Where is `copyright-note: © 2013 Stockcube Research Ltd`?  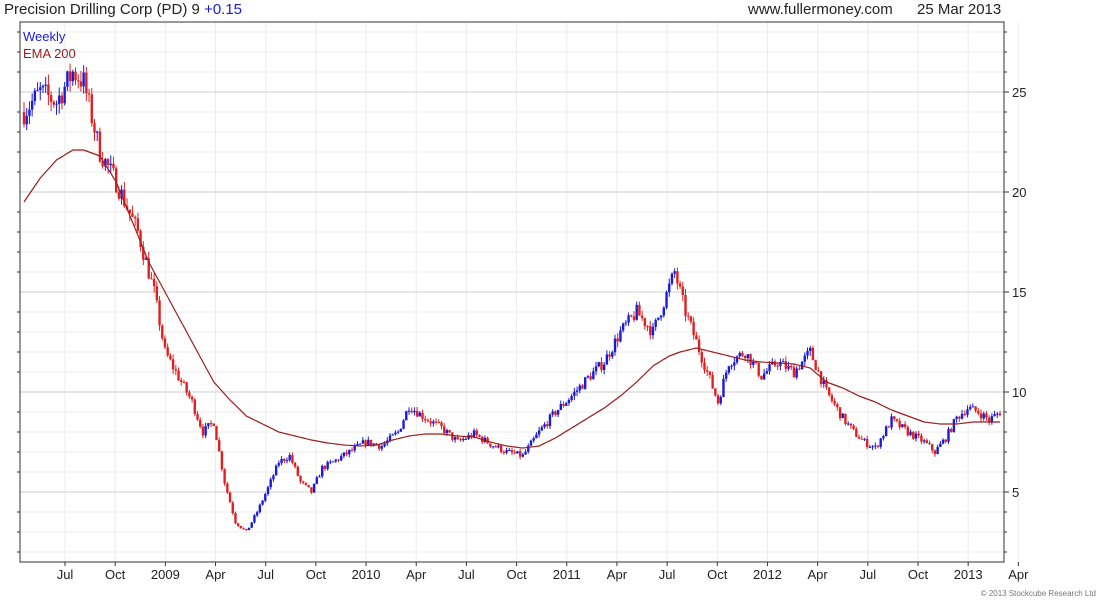
copyright-note: © 2013 Stockcube Research Ltd is located at coordinates (1038, 593).